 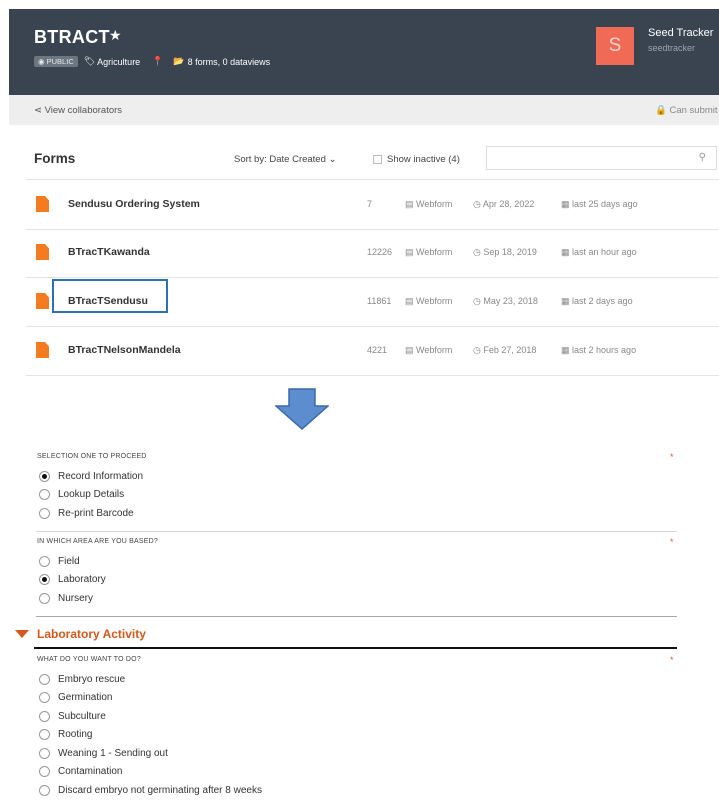 What do you see at coordinates (686, 110) in the screenshot?
I see `permission-status: 🔒 Can submit` at bounding box center [686, 110].